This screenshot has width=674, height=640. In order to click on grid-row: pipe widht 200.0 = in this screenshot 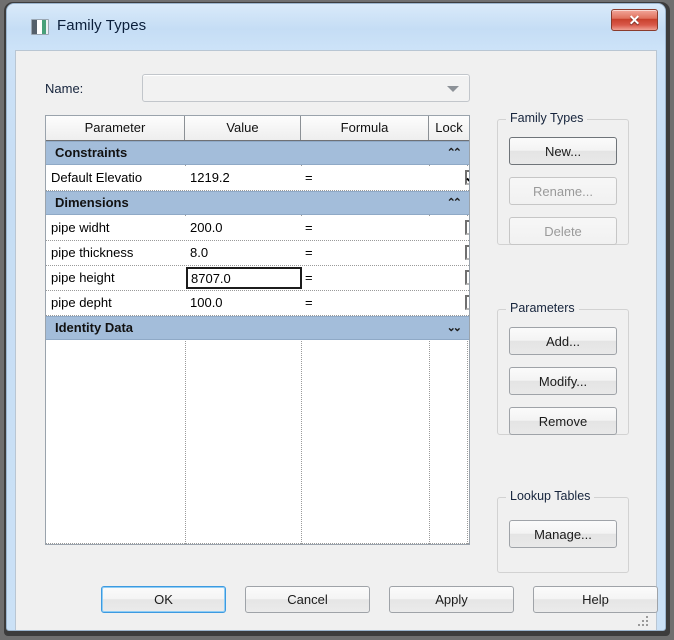, I will do `click(257, 228)`.